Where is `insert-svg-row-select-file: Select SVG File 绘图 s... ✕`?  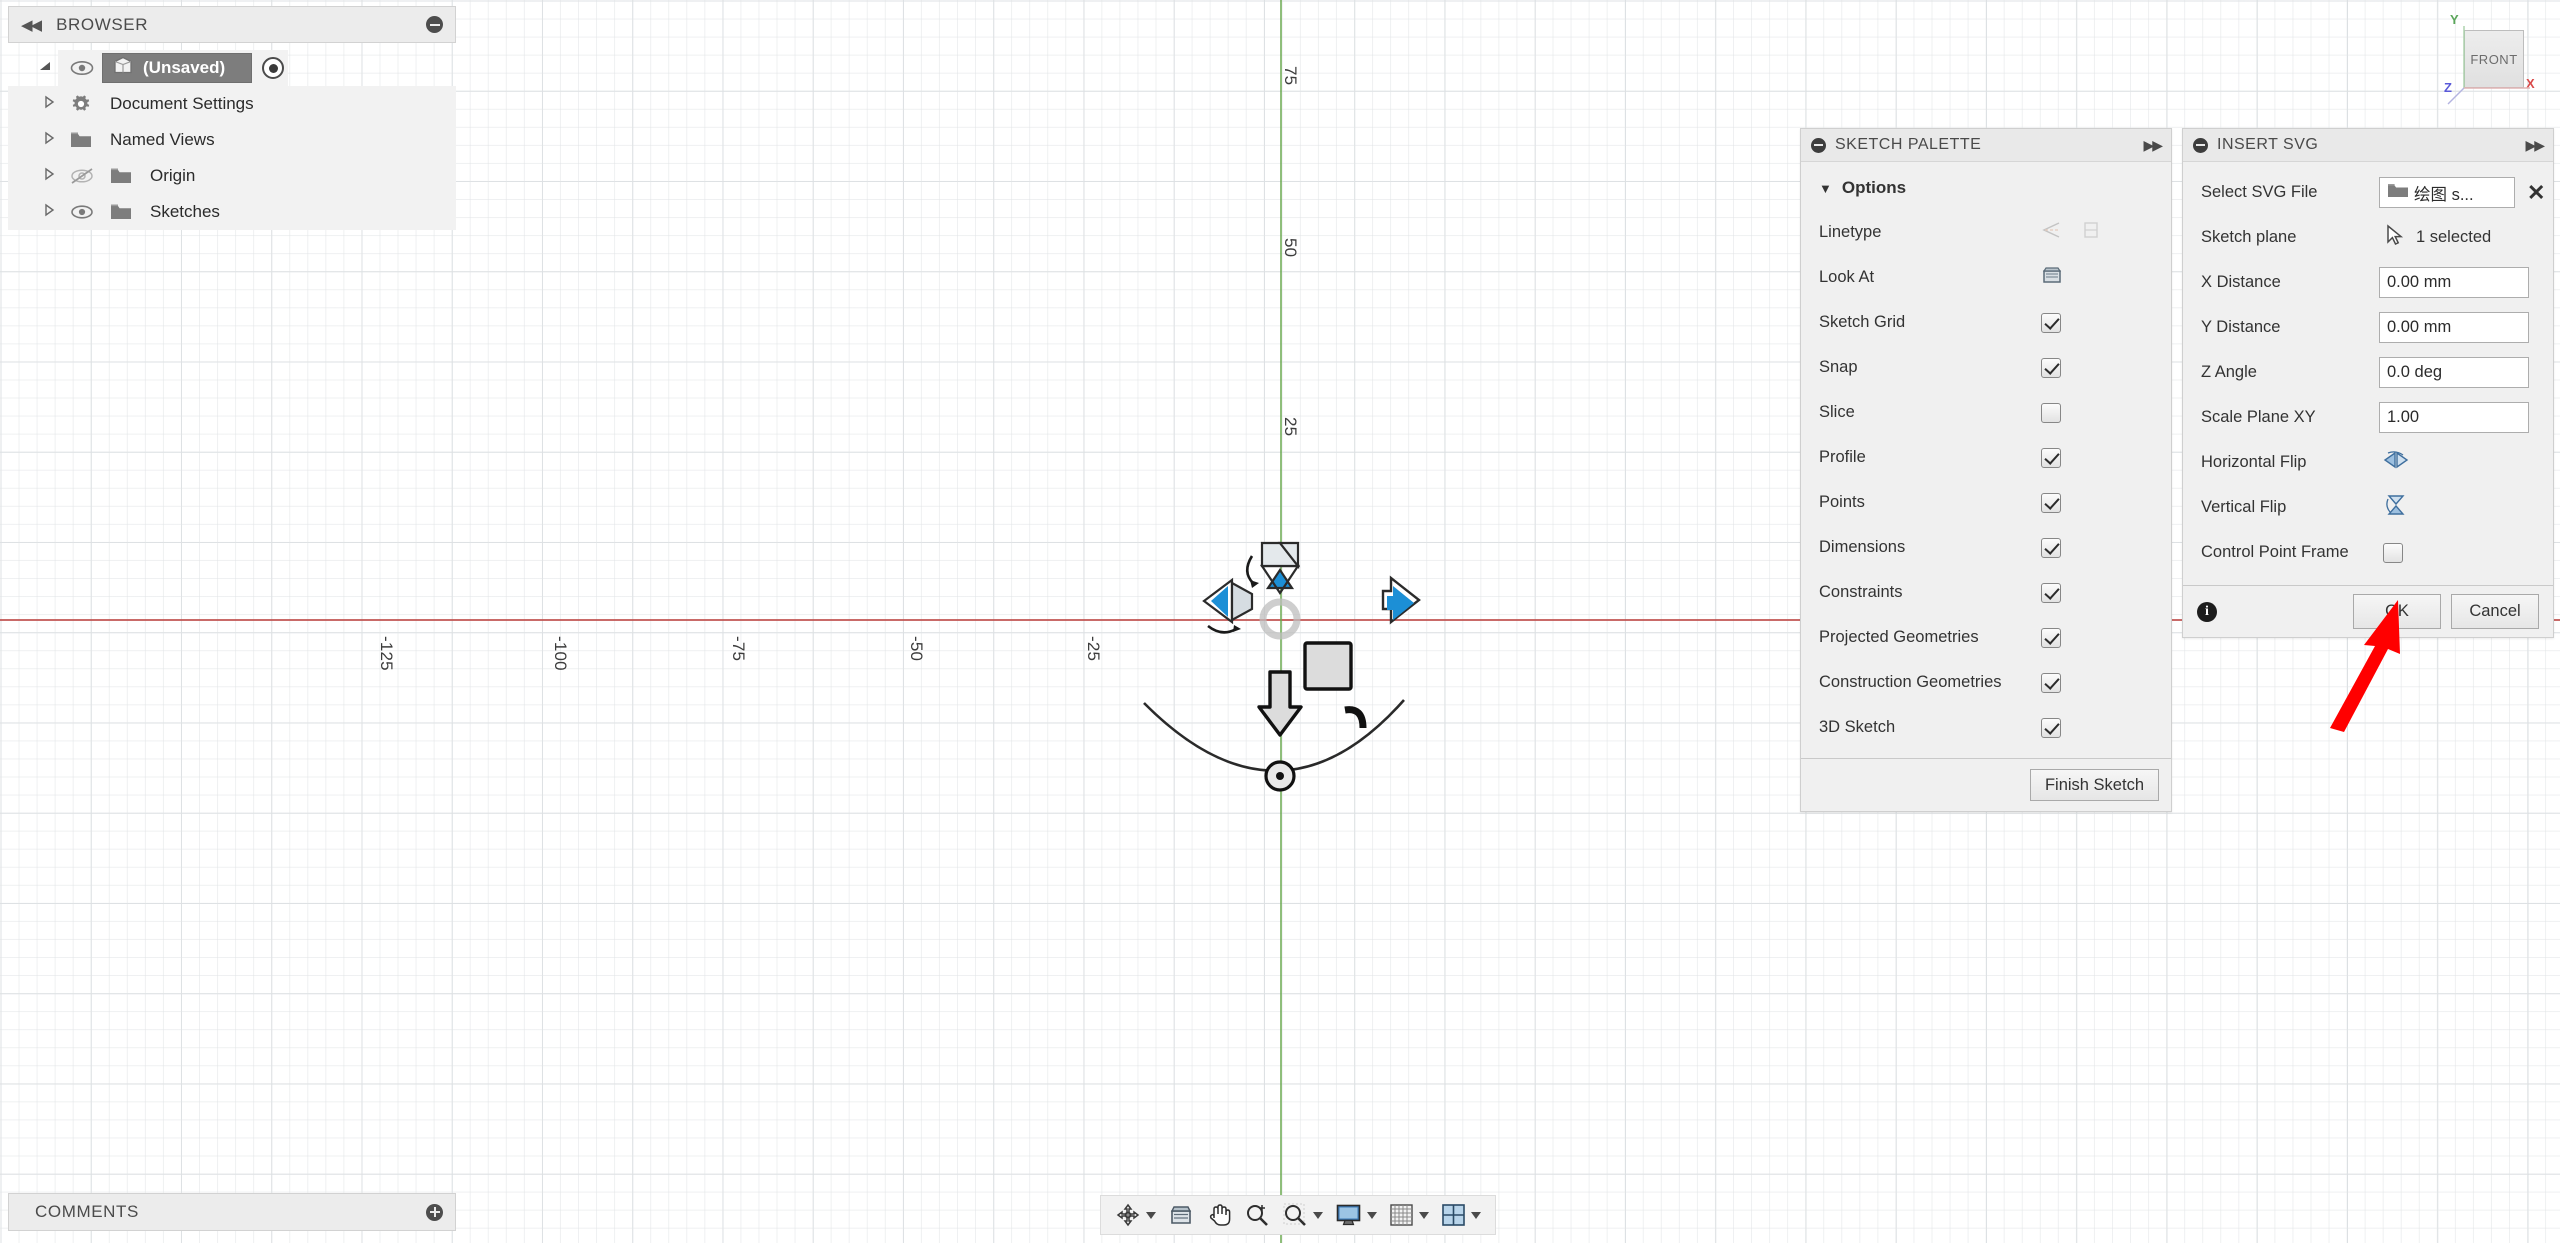 insert-svg-row-select-file: Select SVG File 绘图 s... ✕ is located at coordinates (2368, 192).